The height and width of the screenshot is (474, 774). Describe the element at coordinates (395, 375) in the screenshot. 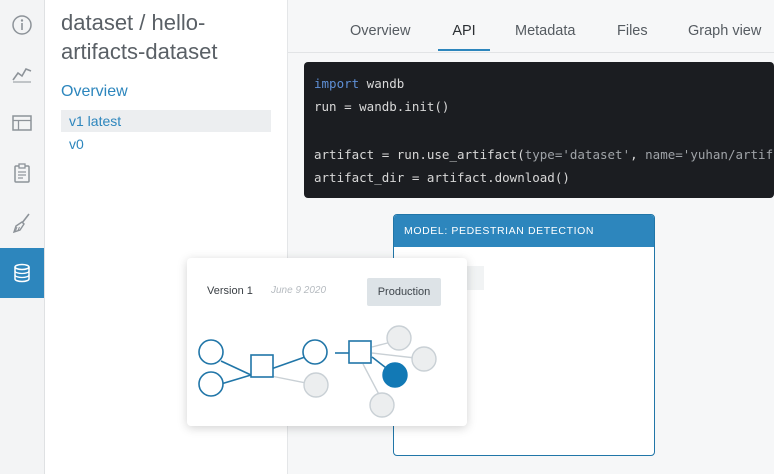

I see `graph-node-selected` at that location.